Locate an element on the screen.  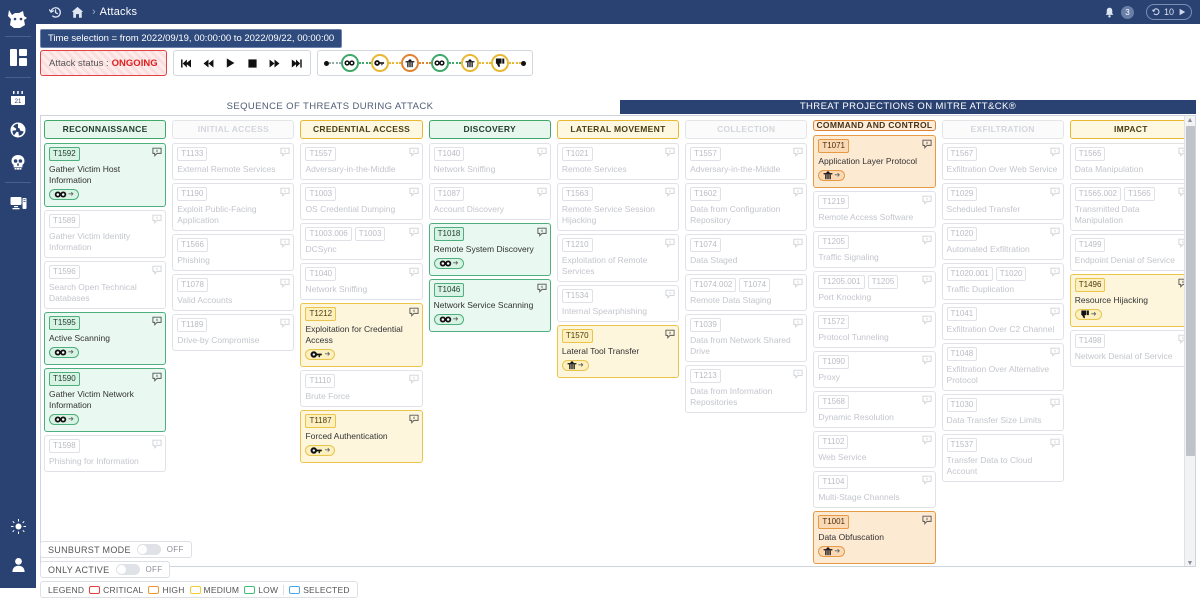
fast-forward-icon is located at coordinates (275, 63).